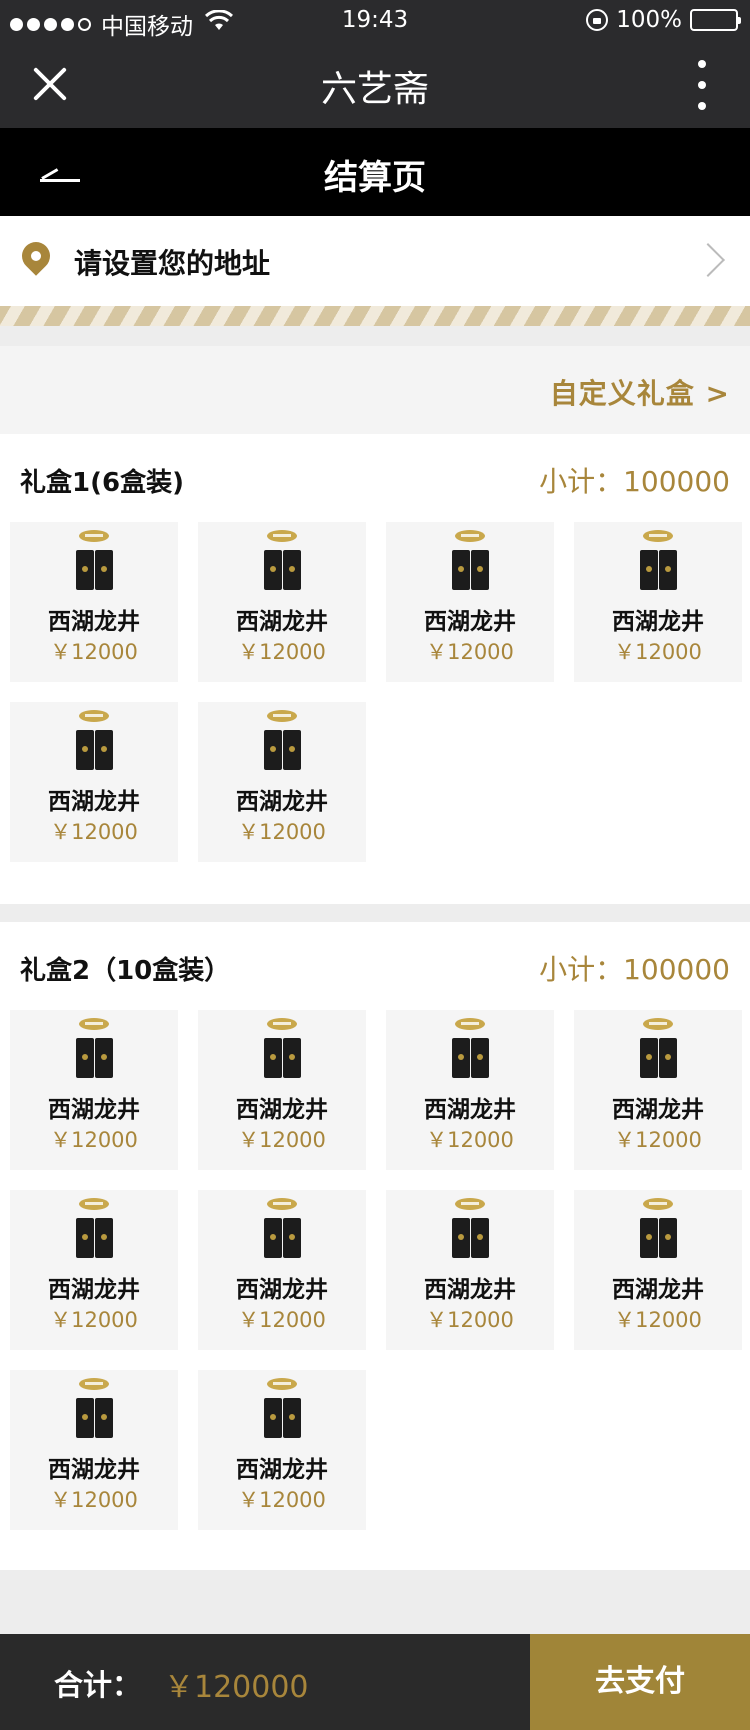  What do you see at coordinates (125, 971) in the screenshot?
I see `giftbox-name: 礼盒2（10盒装）` at bounding box center [125, 971].